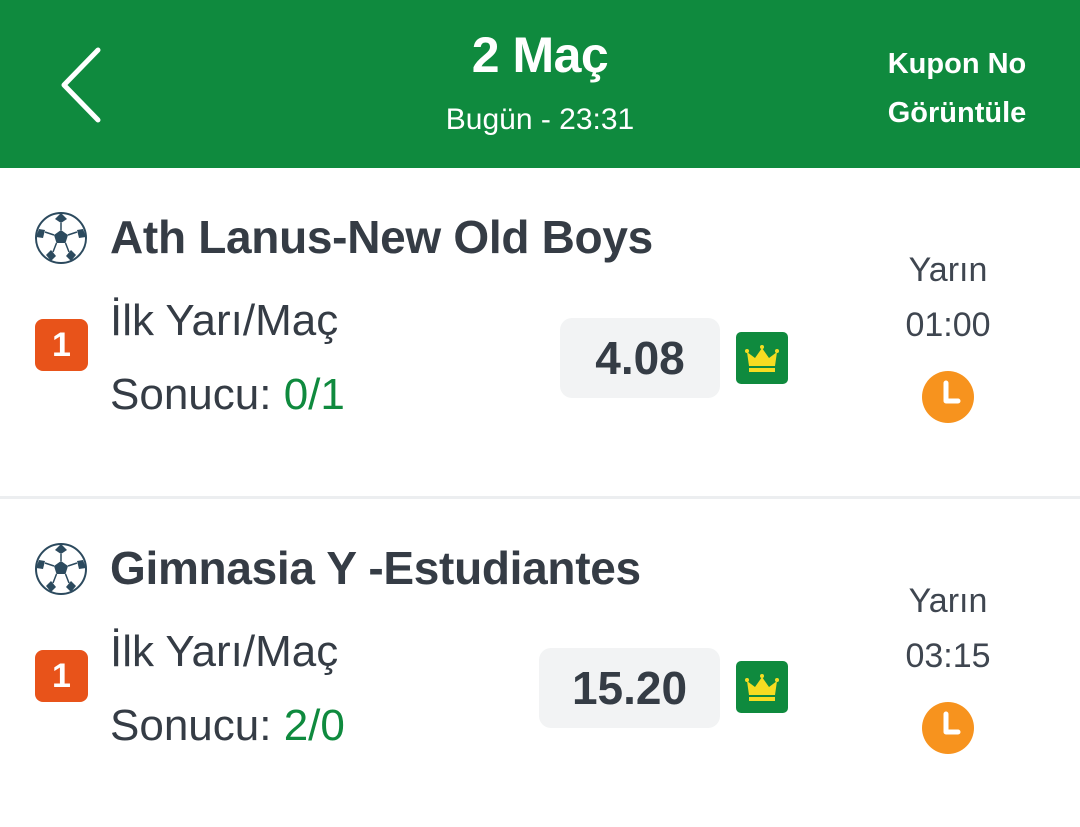 This screenshot has height=827, width=1080. I want to click on market-result-line: Sonucu: 0/1, so click(227, 395).